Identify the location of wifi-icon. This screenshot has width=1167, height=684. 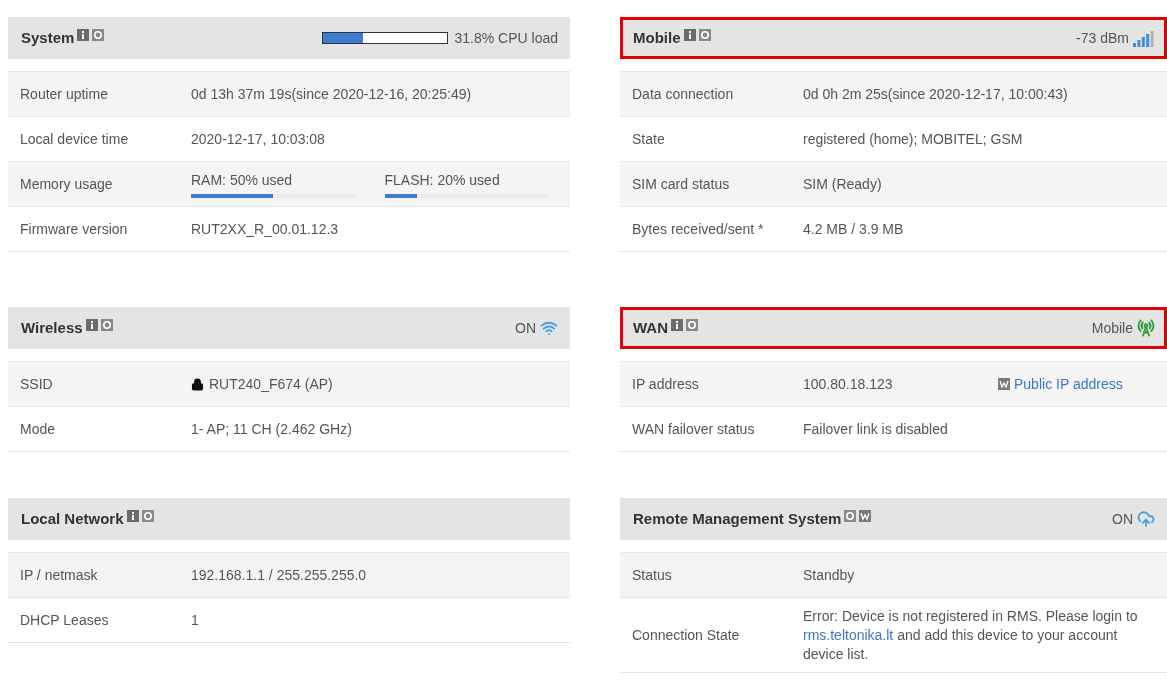
(549, 328).